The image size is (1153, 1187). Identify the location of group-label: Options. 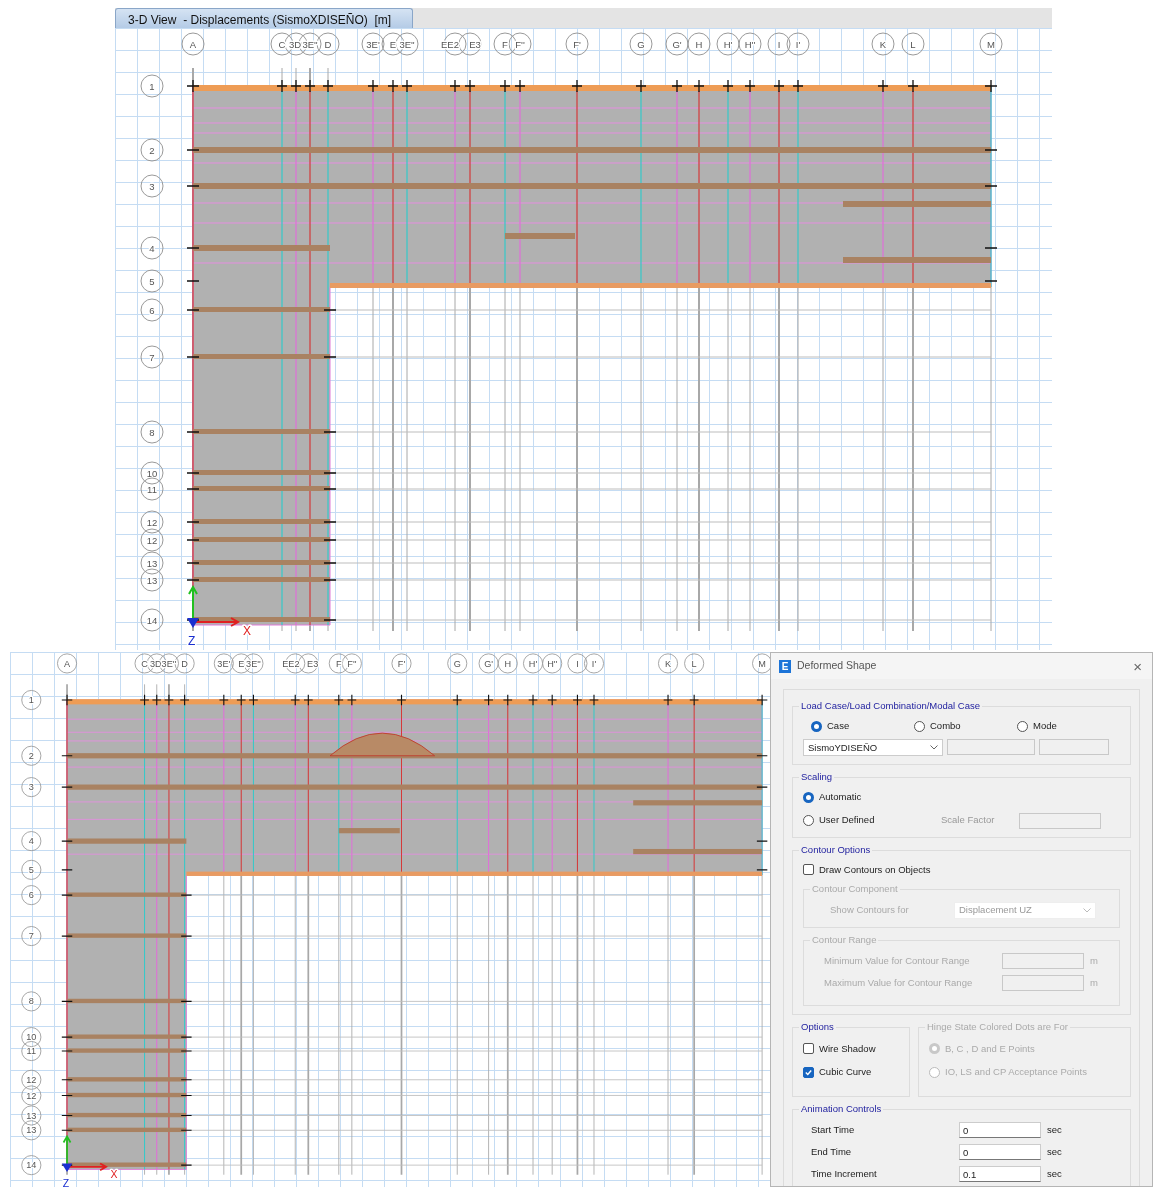
(817, 1026).